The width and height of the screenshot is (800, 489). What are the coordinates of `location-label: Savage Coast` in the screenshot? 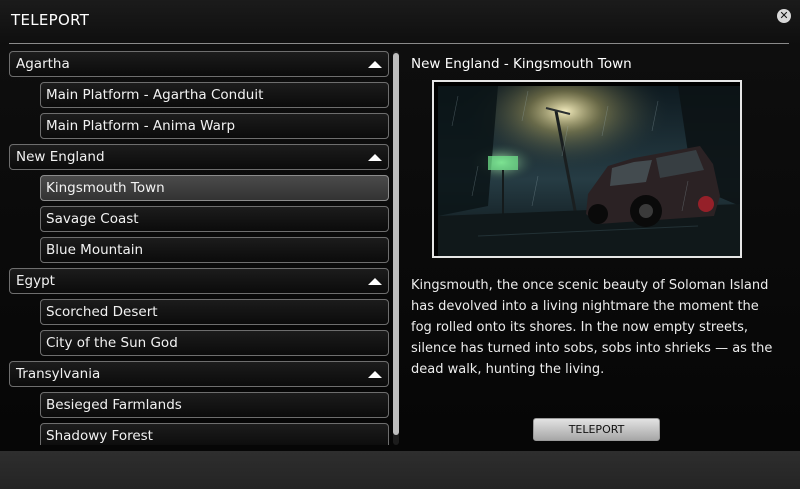 It's located at (92, 219).